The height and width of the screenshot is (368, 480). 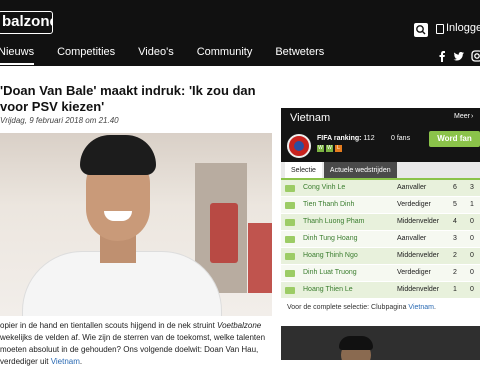 I want to click on site-logo: balzone, so click(x=26, y=22).